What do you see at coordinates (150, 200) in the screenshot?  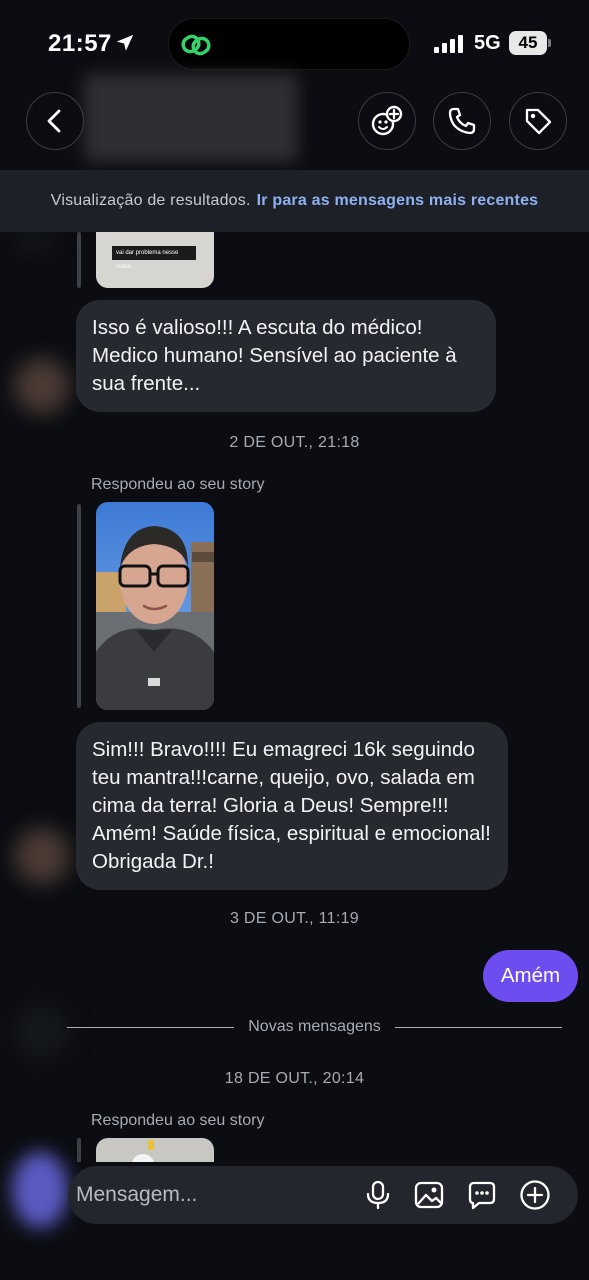 I see `banner-text: Visualização de resultados.` at bounding box center [150, 200].